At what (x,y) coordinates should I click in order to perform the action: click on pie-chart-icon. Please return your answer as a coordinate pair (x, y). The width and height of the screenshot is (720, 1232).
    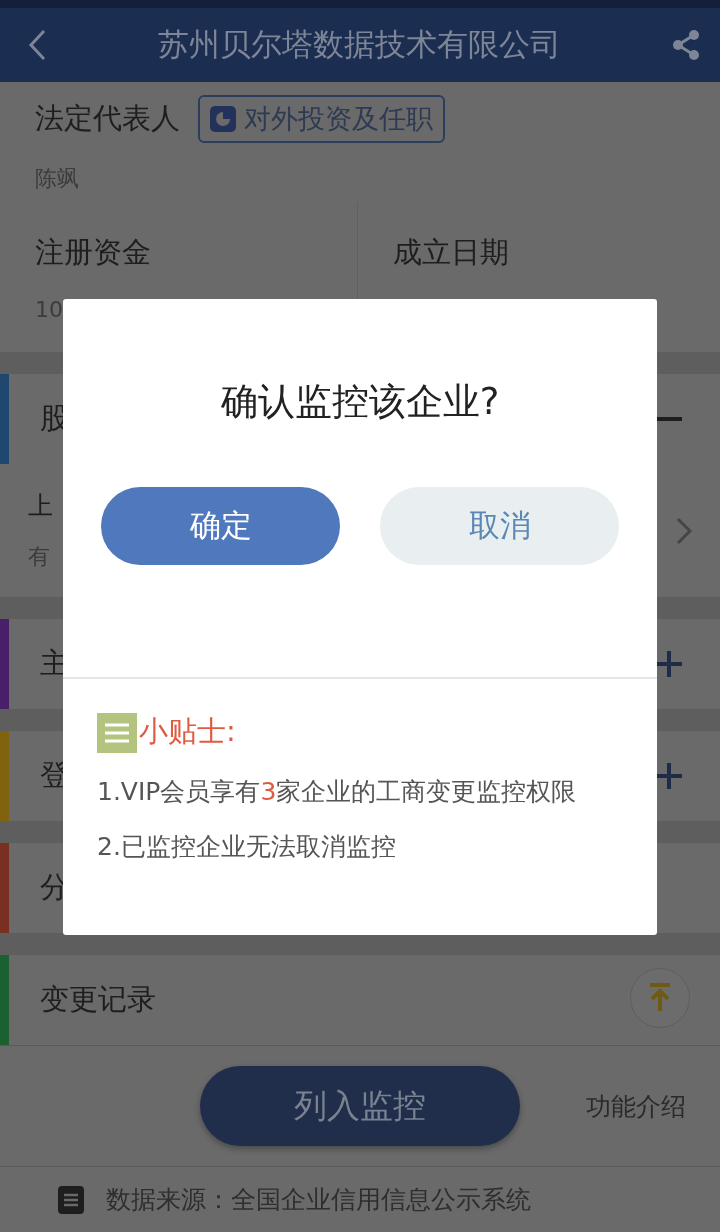
    Looking at the image, I should click on (223, 119).